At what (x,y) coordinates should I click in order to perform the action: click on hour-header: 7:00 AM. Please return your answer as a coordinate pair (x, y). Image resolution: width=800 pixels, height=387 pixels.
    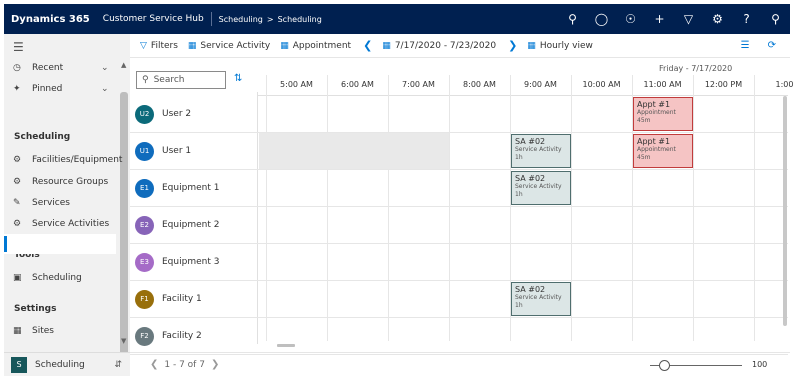
    Looking at the image, I should click on (418, 84).